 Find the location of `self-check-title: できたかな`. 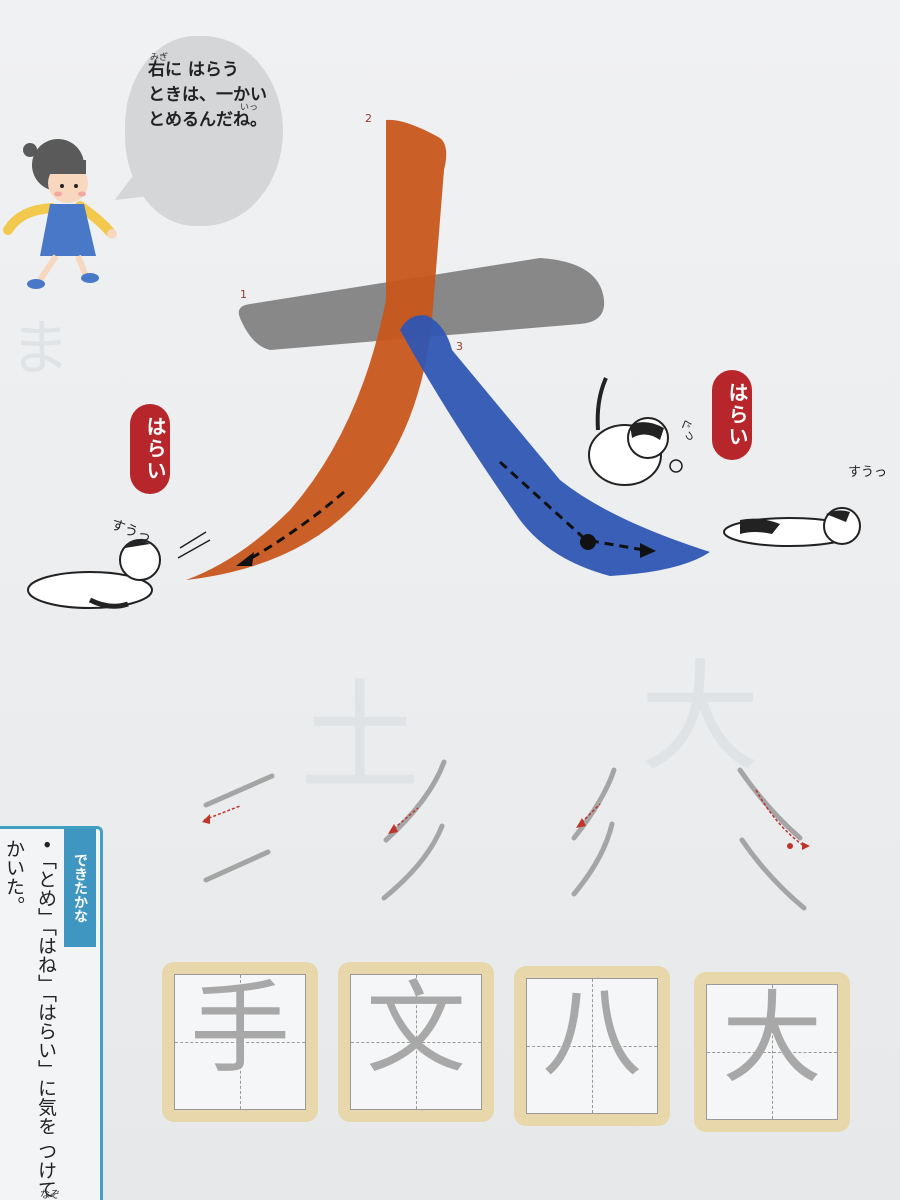

self-check-title: できたかな is located at coordinates (80, 888).